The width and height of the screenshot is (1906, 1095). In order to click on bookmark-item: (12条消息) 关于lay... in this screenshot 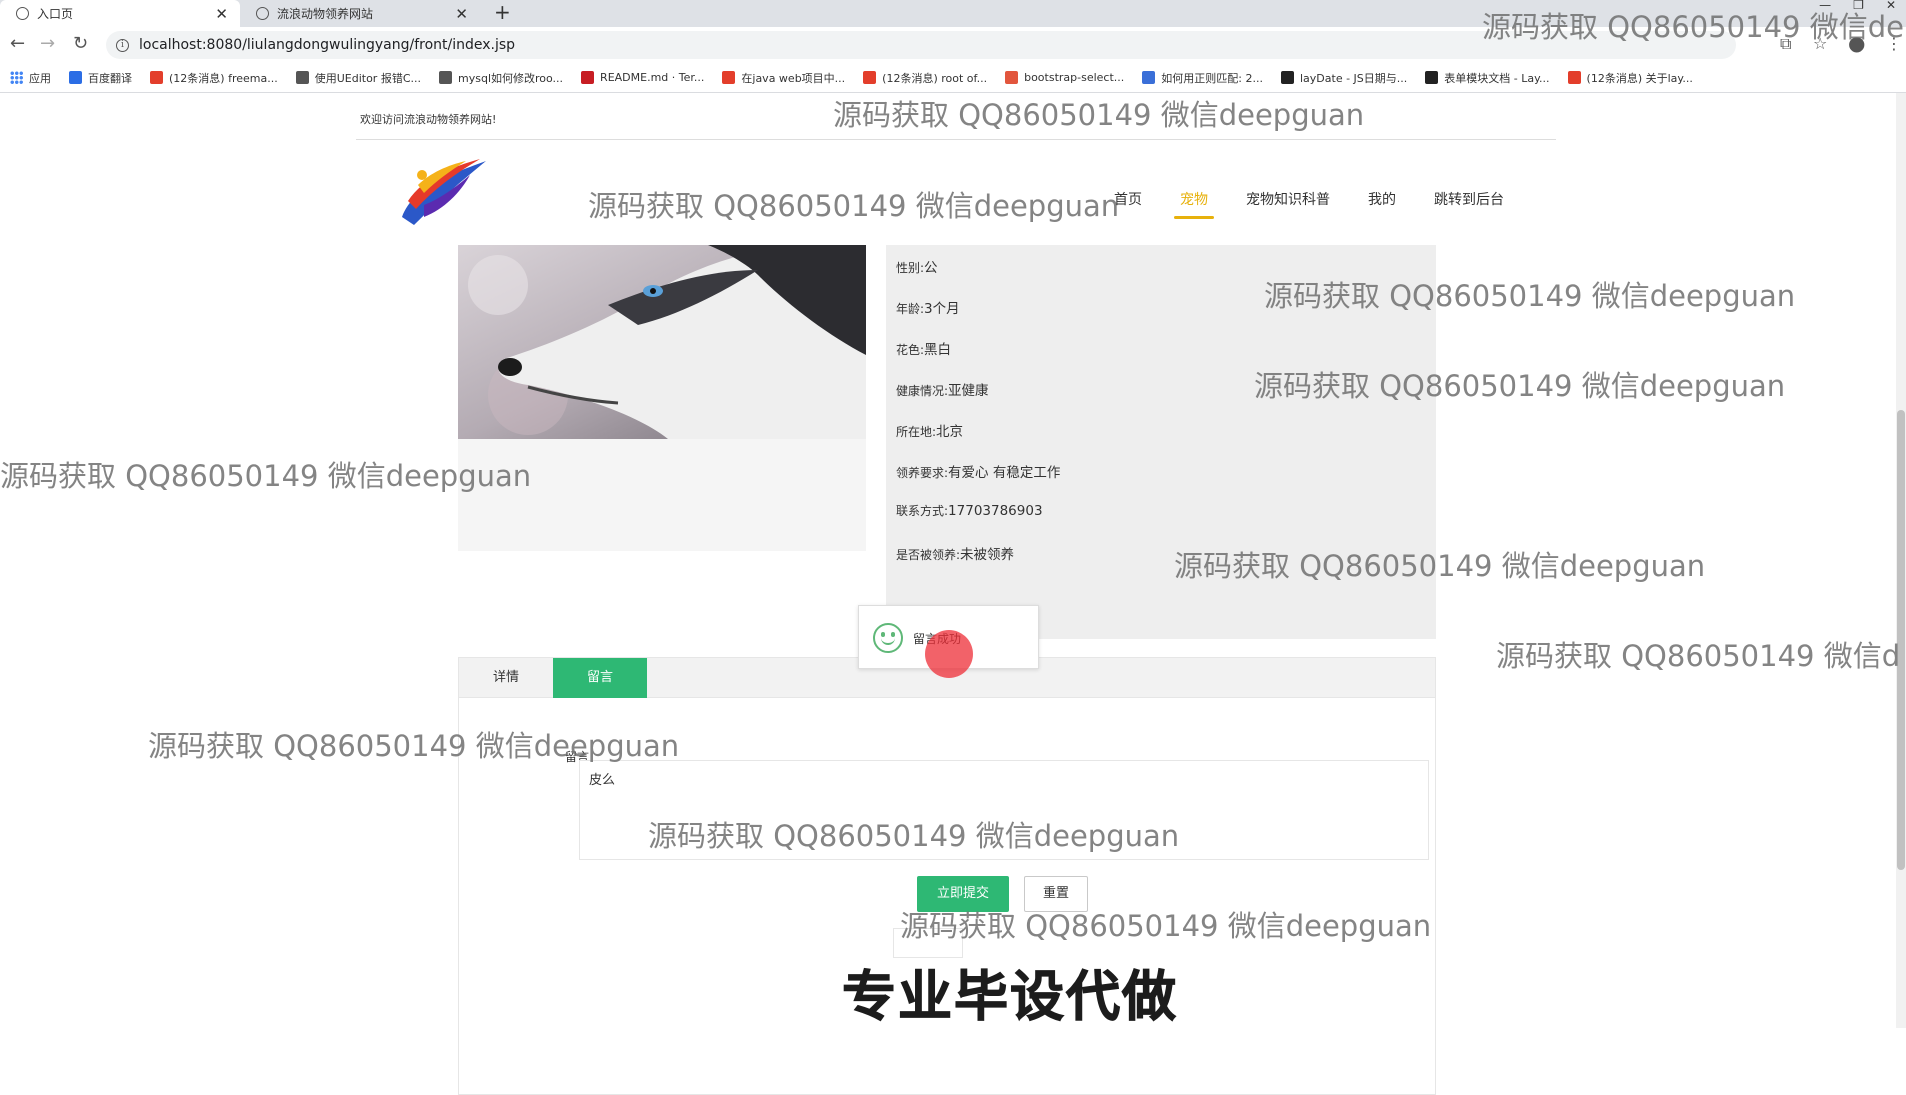, I will do `click(1630, 78)`.